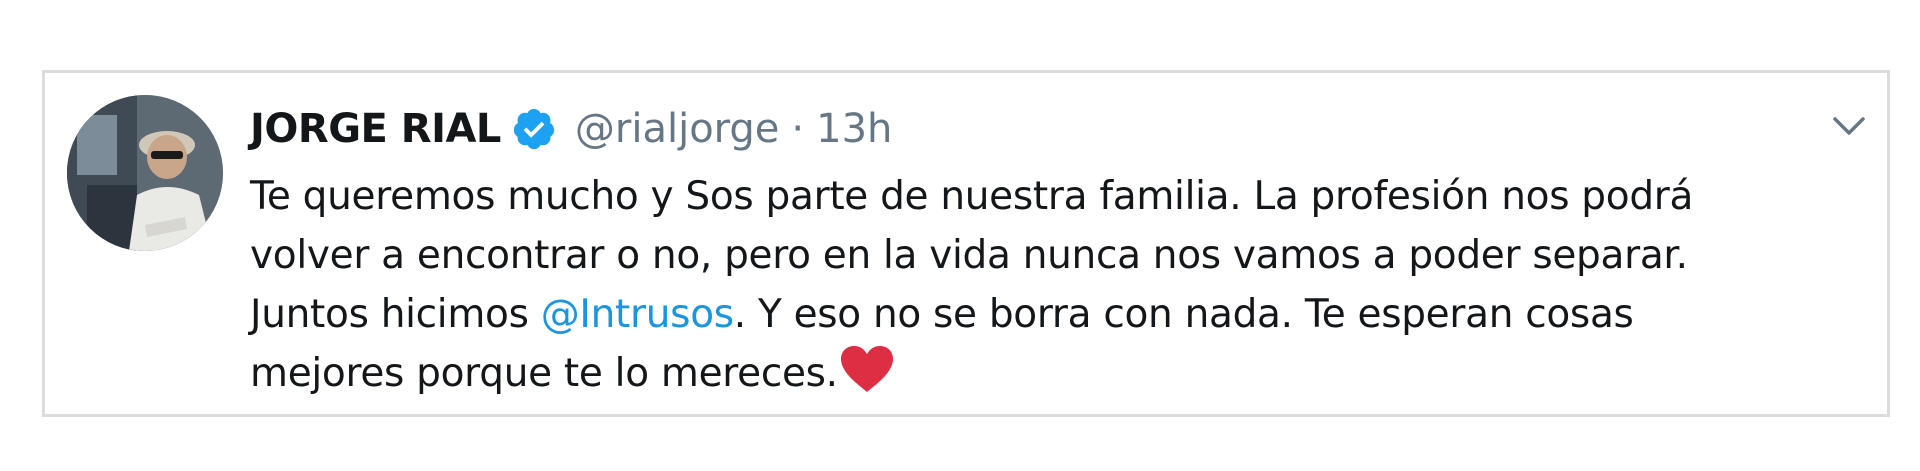 The image size is (1920, 471). What do you see at coordinates (534, 129) in the screenshot?
I see `verified-badge-icon` at bounding box center [534, 129].